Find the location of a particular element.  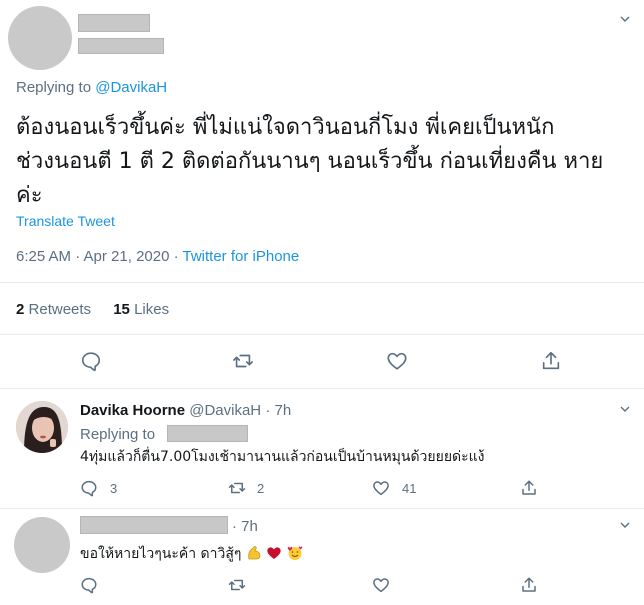

retweets-stat: 2 Retweets is located at coordinates (53, 309).